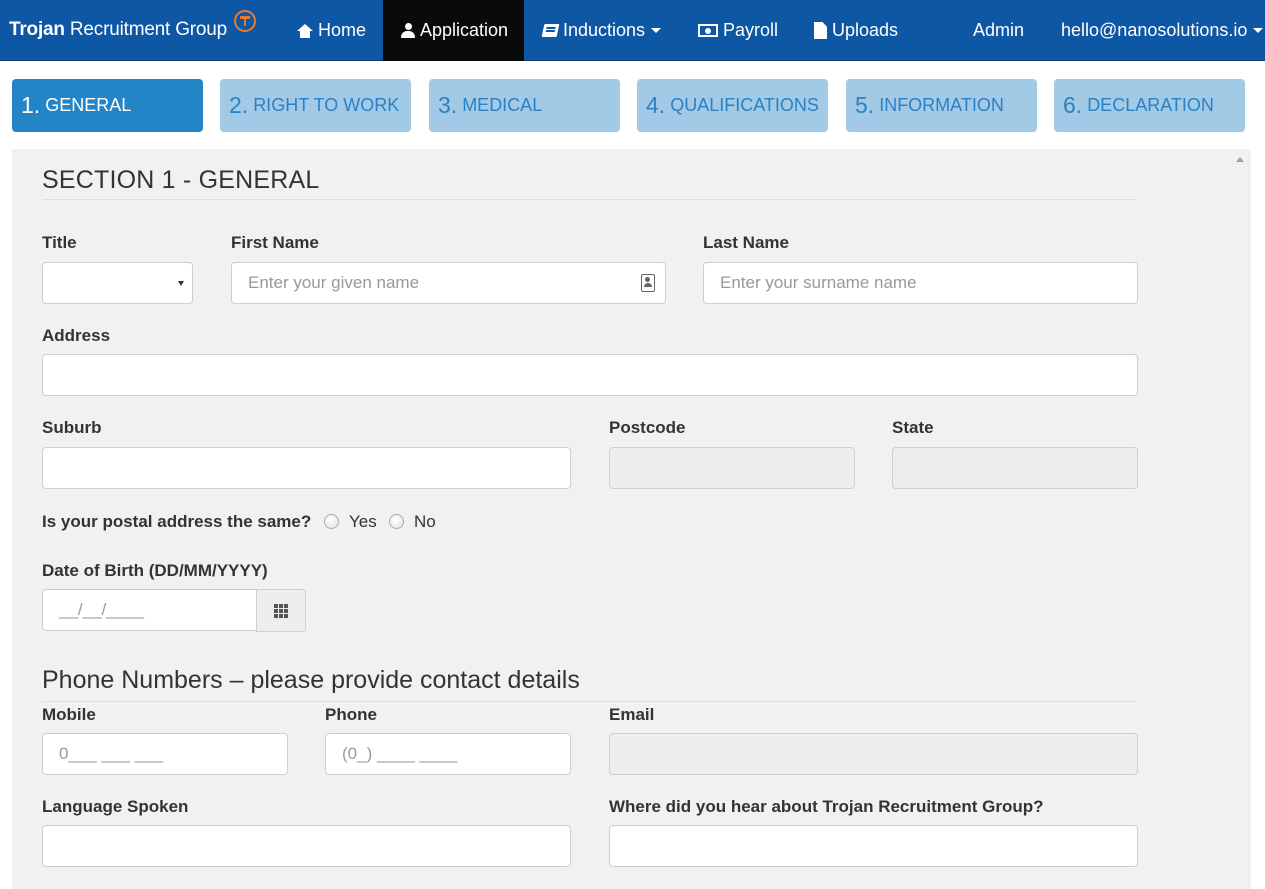 This screenshot has width=1265, height=889. Describe the element at coordinates (275, 242) in the screenshot. I see `first-name-label: First Name` at that location.